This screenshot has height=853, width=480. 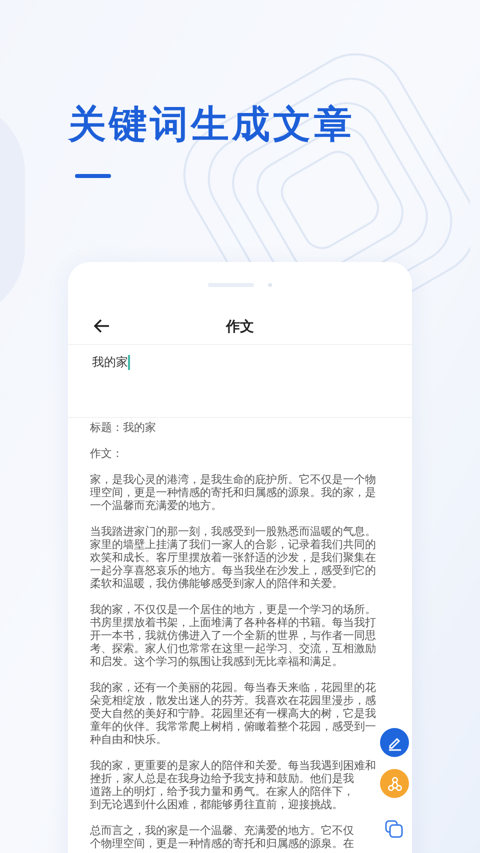 What do you see at coordinates (216, 662) in the screenshot?
I see `essay-line: 和启发。这个学习的氛围让我感到无比幸福和满足。` at bounding box center [216, 662].